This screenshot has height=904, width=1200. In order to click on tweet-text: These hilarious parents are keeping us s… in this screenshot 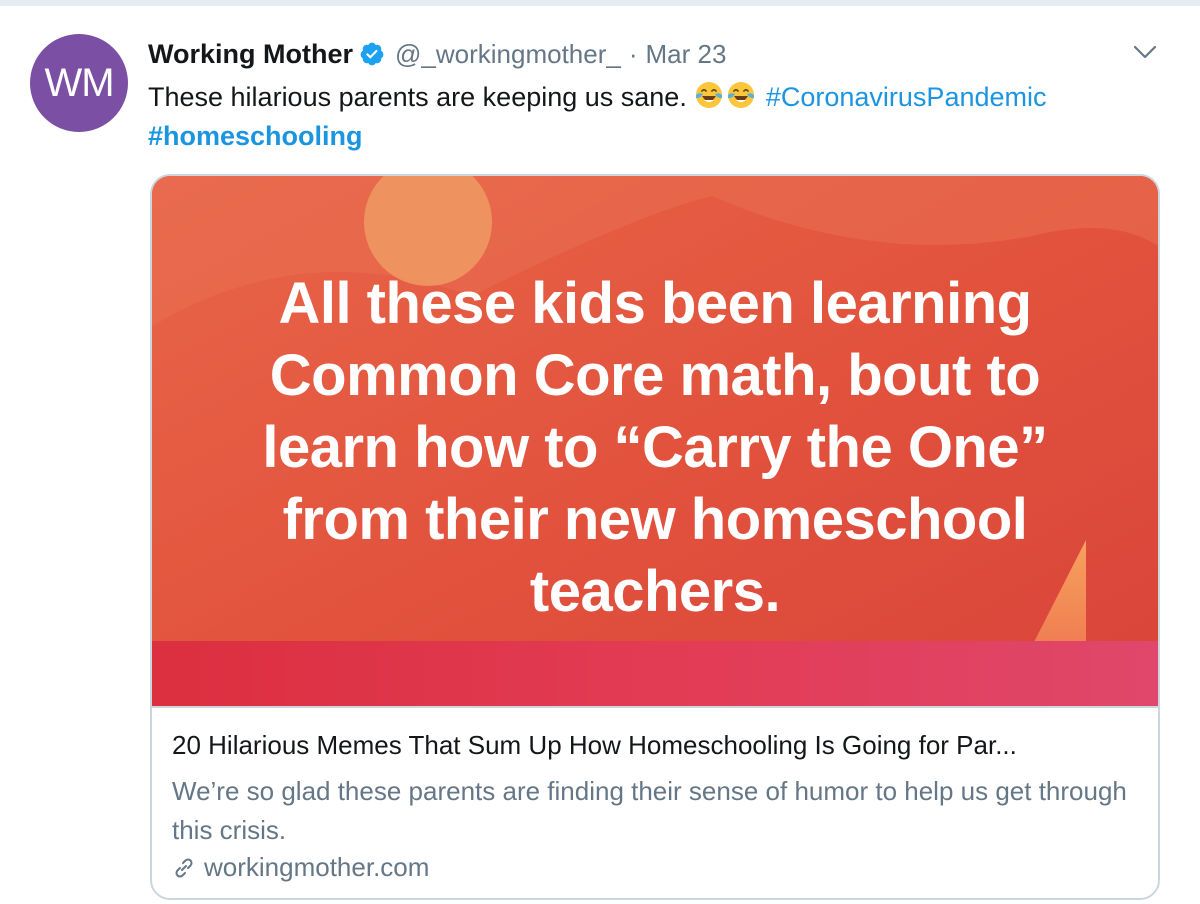, I will do `click(653, 117)`.